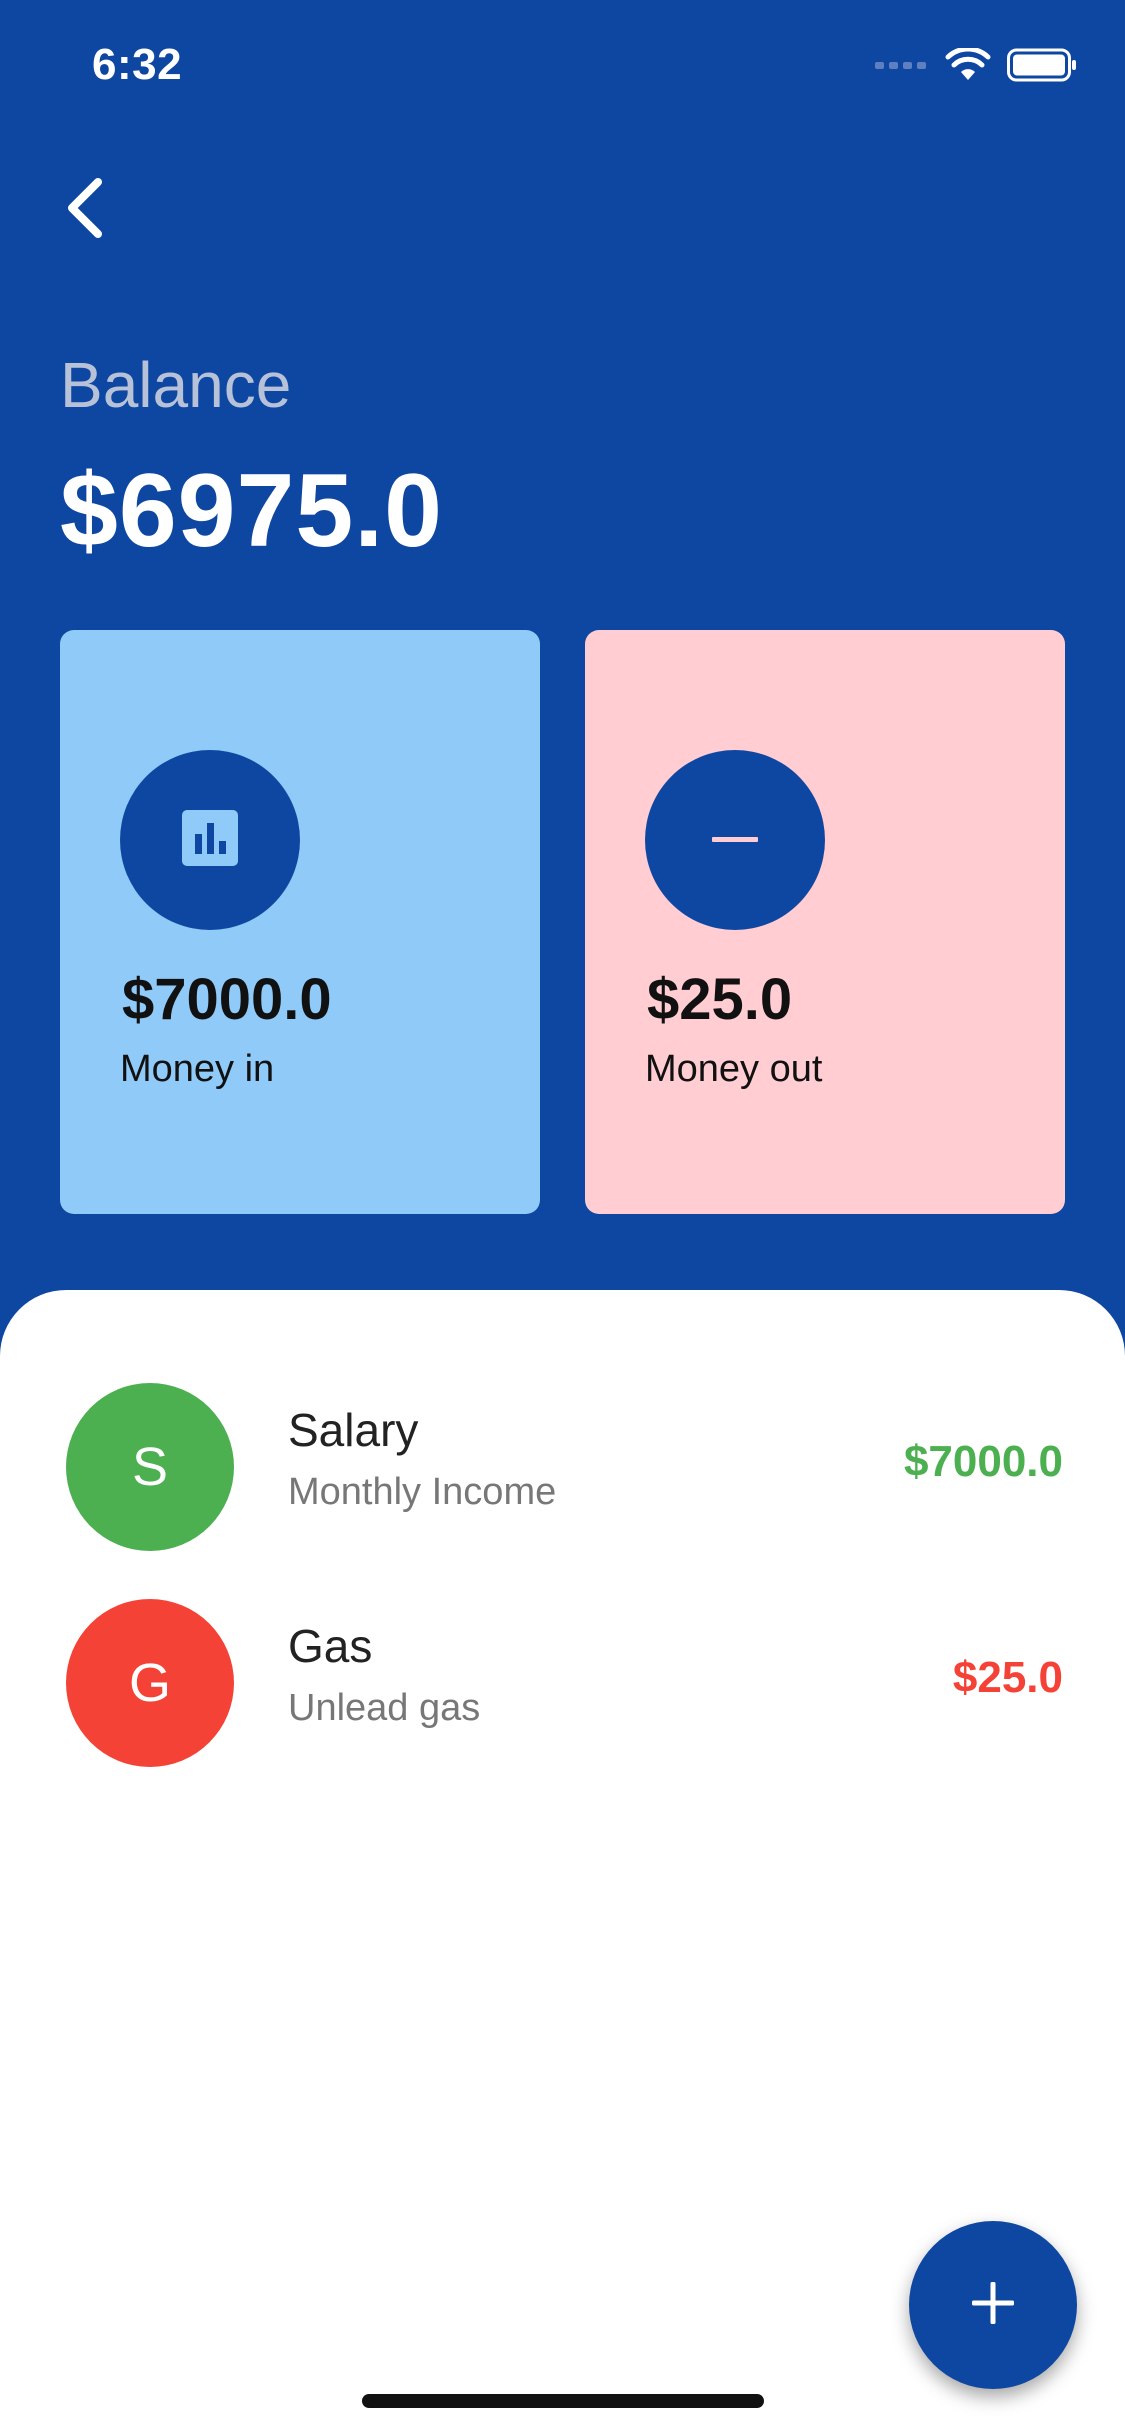 Image resolution: width=1125 pixels, height=2436 pixels. Describe the element at coordinates (384, 1708) in the screenshot. I see `transaction-subtitle: Unlead gas` at that location.